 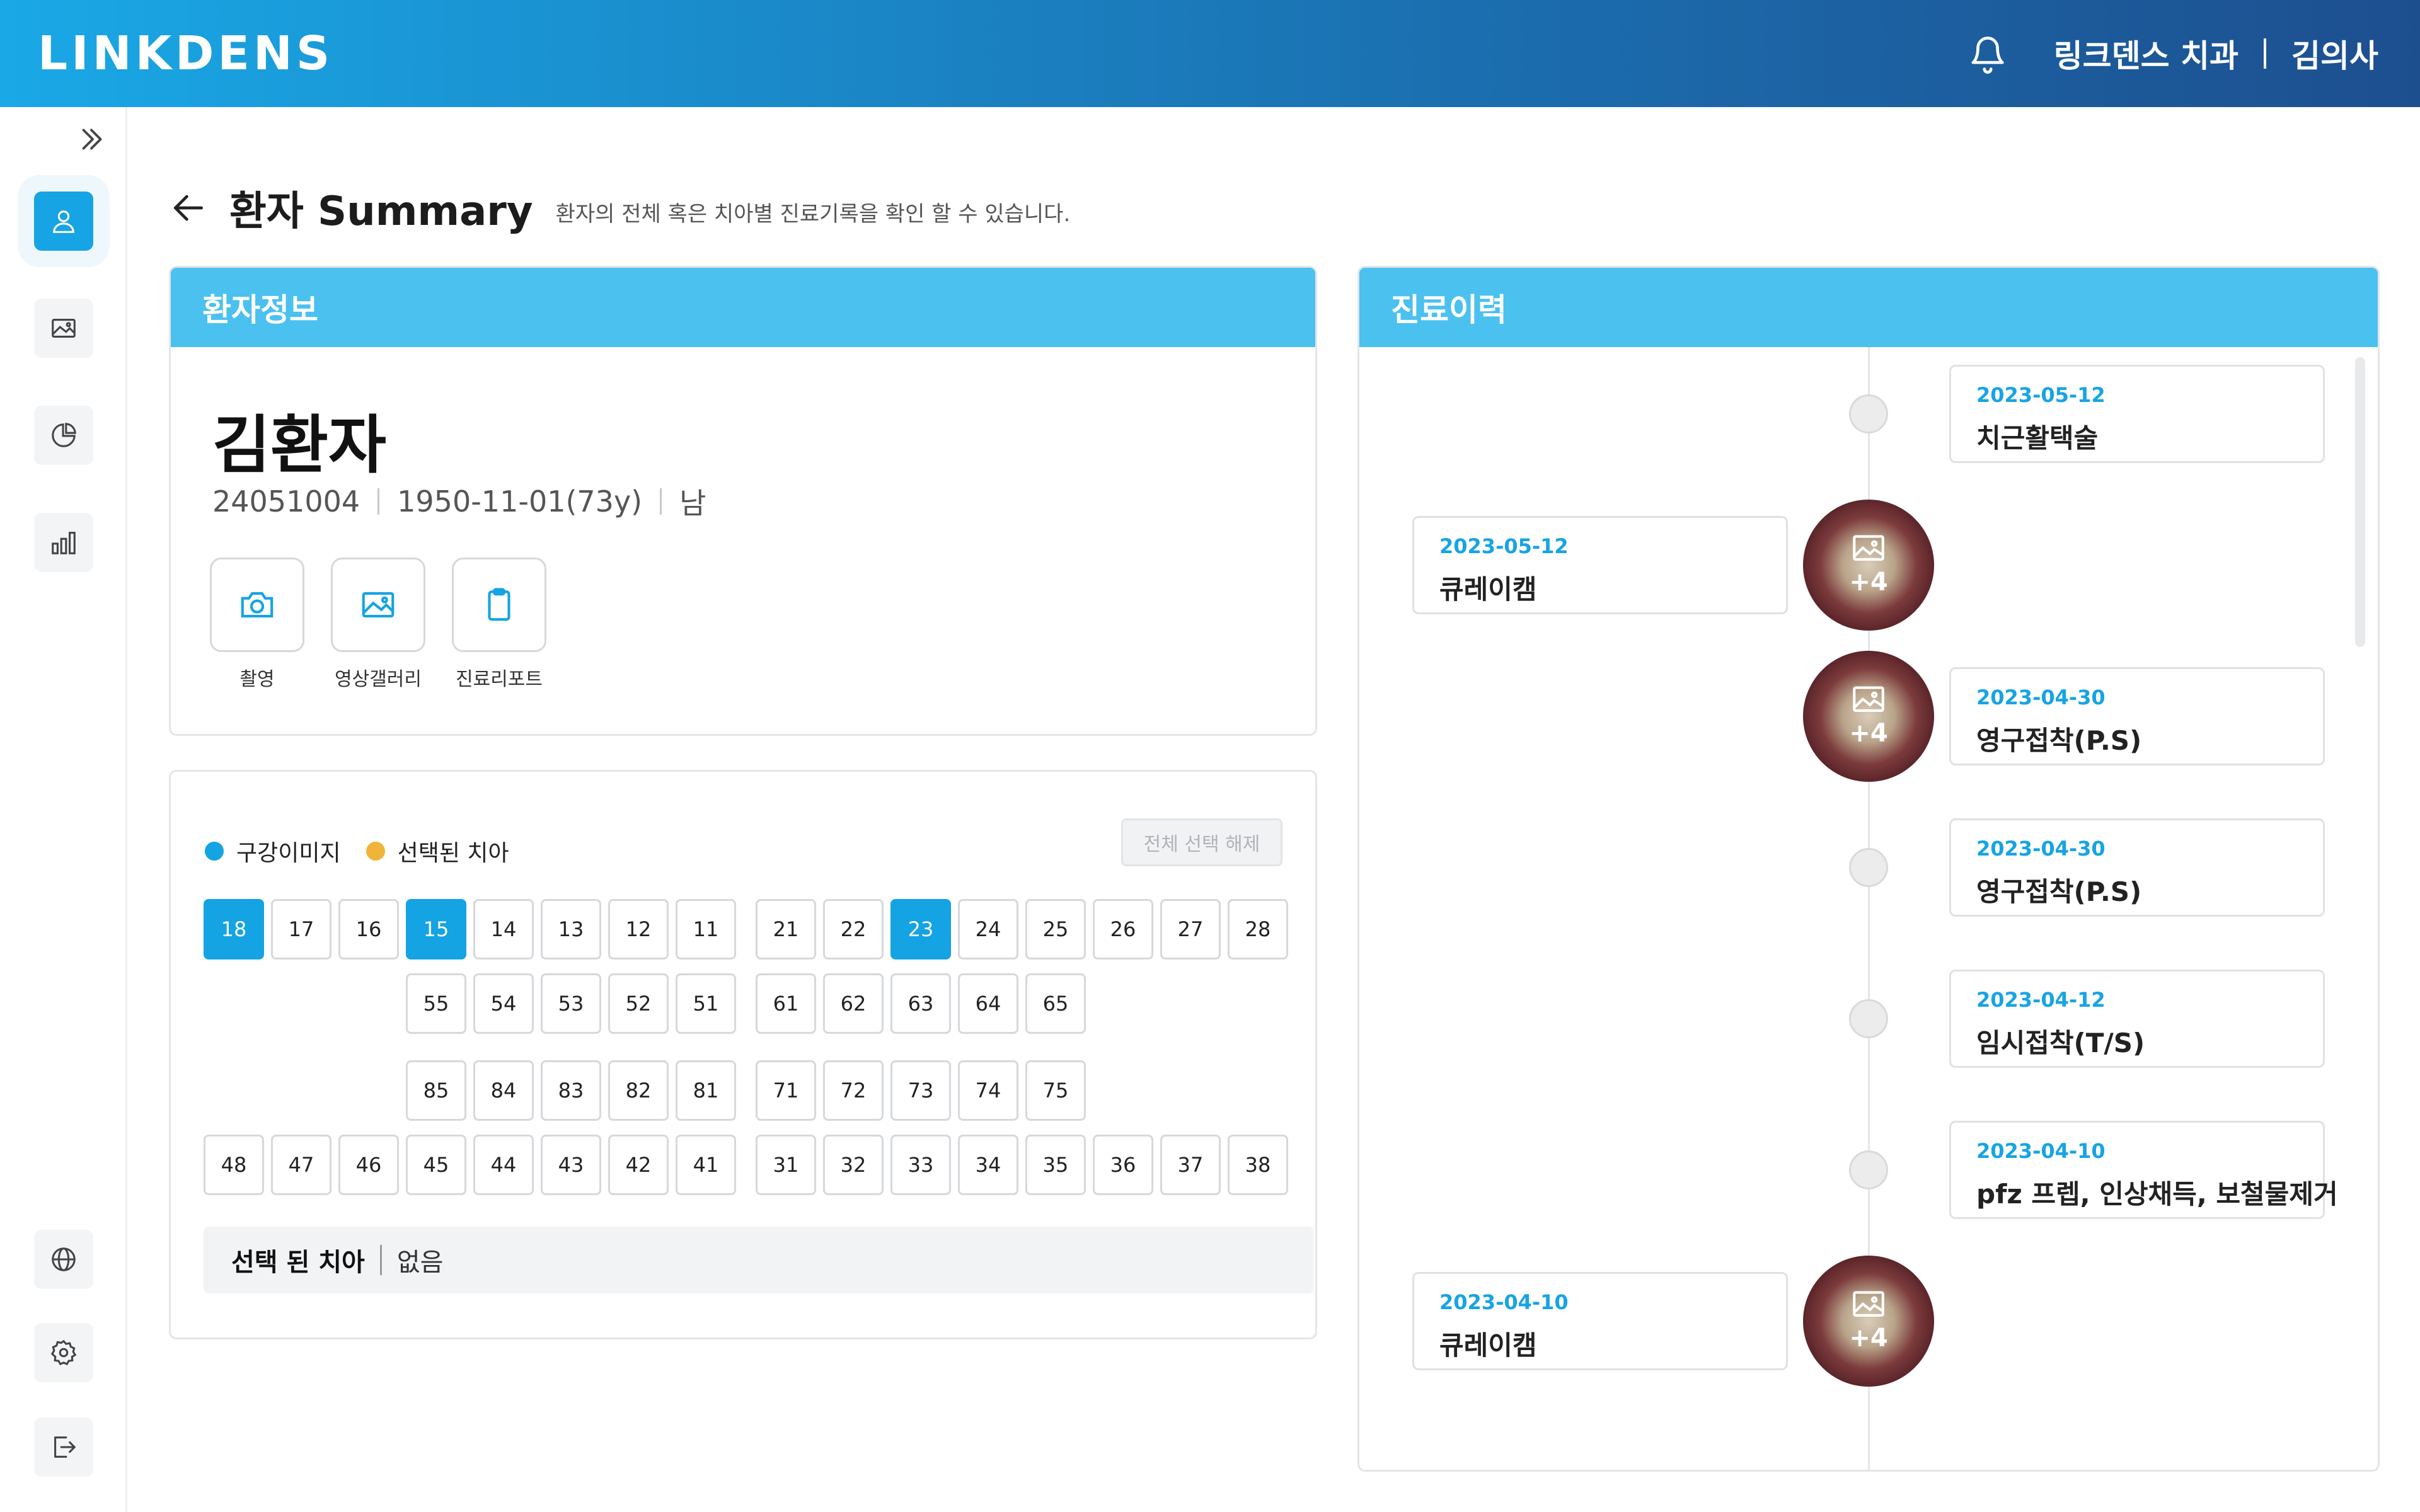 What do you see at coordinates (189, 207) in the screenshot?
I see `back-arrow-icon` at bounding box center [189, 207].